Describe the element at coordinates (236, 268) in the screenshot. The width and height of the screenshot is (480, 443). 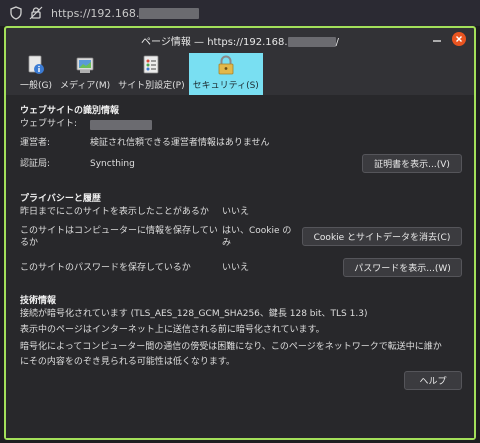
I see `passwords-answer: いいえ` at that location.